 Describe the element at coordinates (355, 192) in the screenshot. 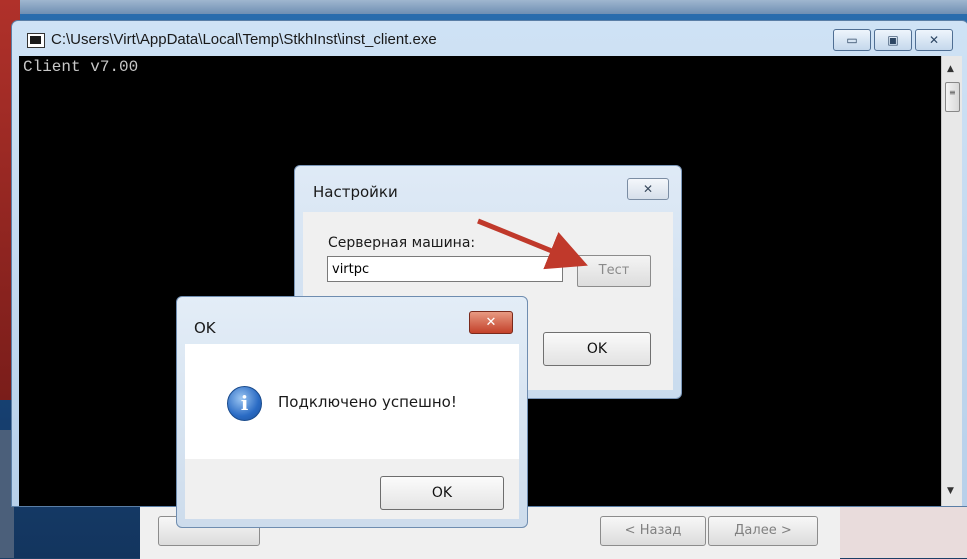

I see `settings-title: Настройки` at that location.